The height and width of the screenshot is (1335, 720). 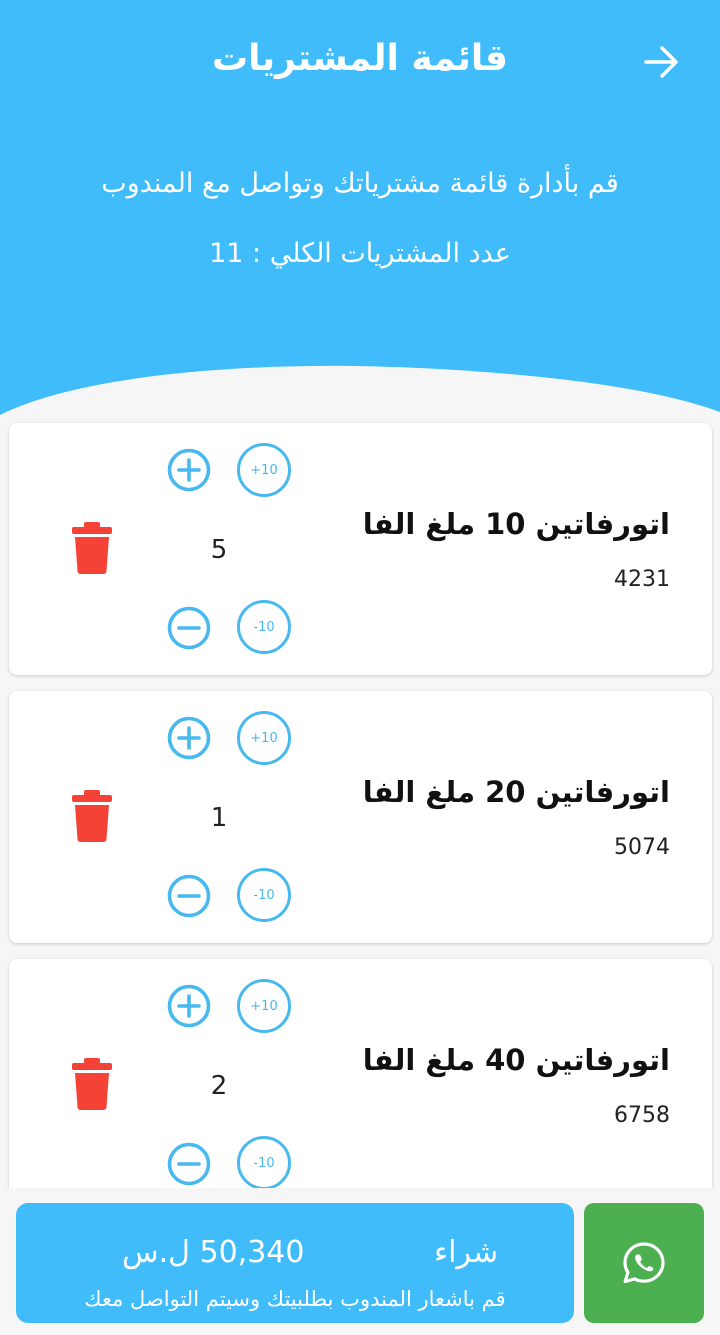 What do you see at coordinates (219, 818) in the screenshot?
I see `quantity-value: 1` at bounding box center [219, 818].